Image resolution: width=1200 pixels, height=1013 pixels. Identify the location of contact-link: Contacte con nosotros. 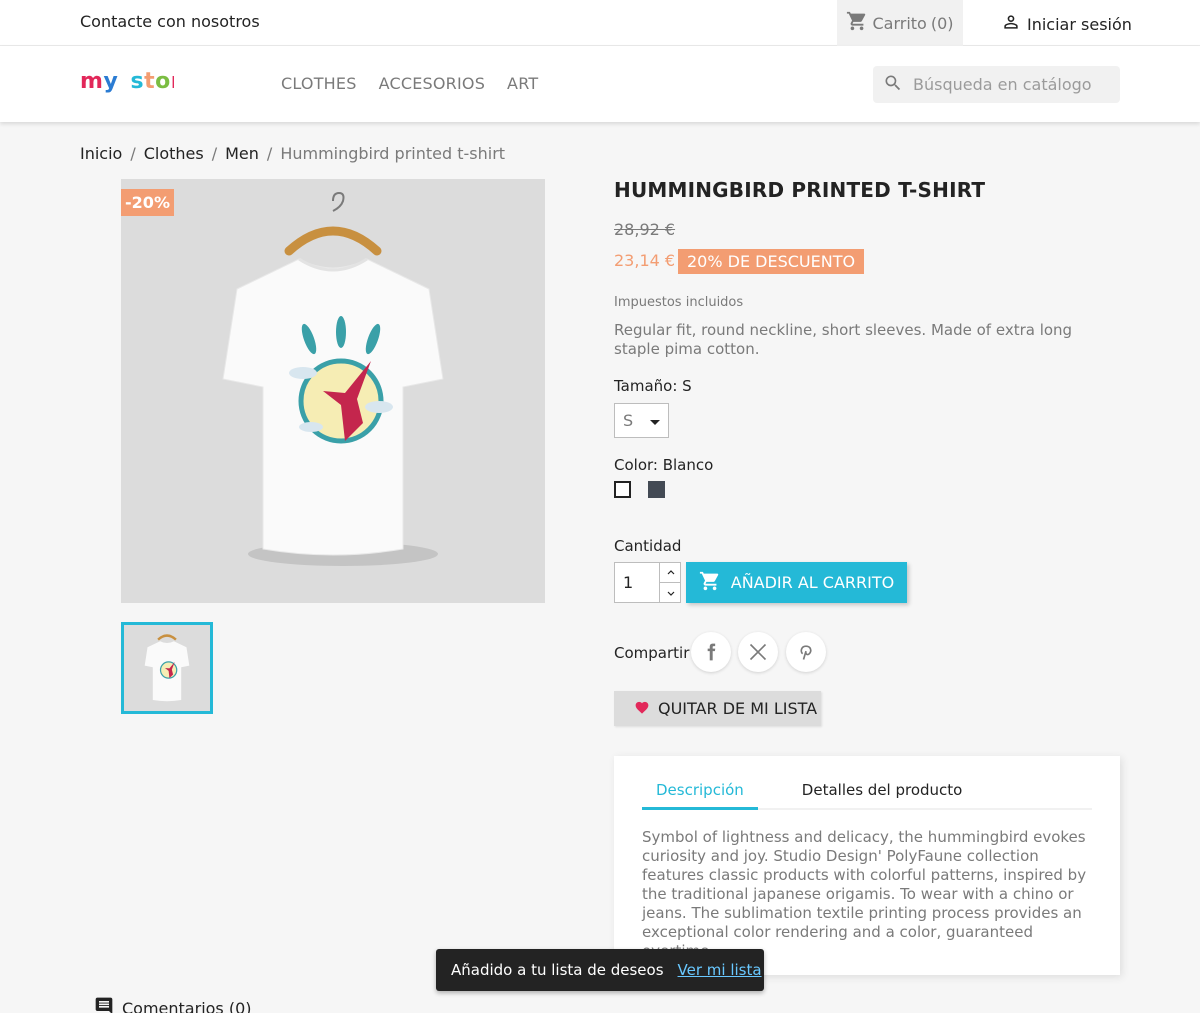
(170, 21).